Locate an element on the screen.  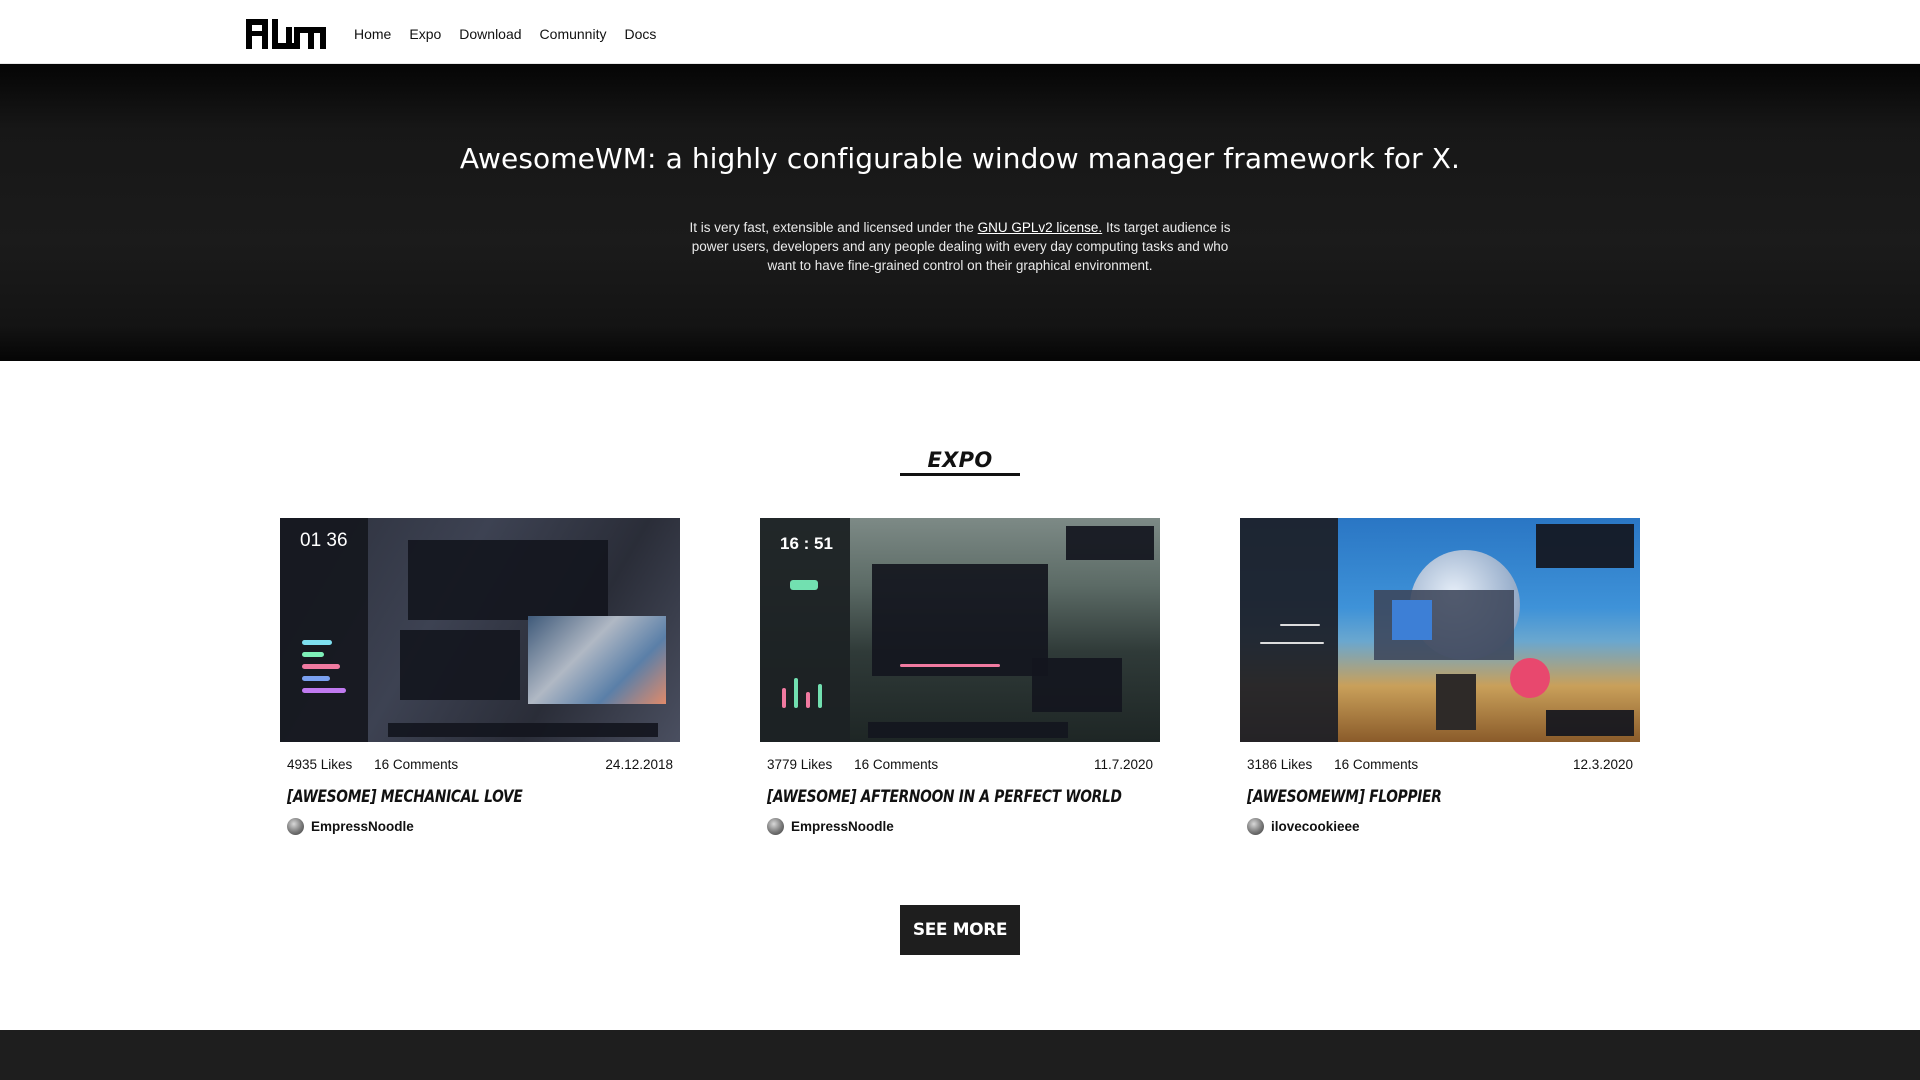
expo-card-title: [AWESOME] AFTERNOON IN A PERFECT WORLD is located at coordinates (944, 797).